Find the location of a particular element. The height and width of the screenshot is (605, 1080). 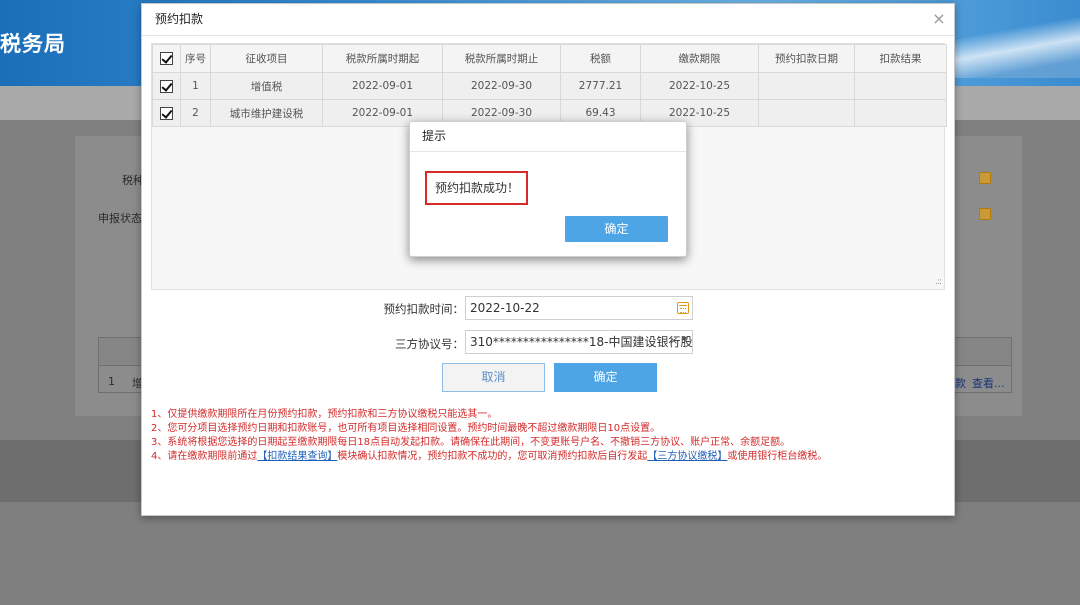

deduct-link: 款 is located at coordinates (960, 383).